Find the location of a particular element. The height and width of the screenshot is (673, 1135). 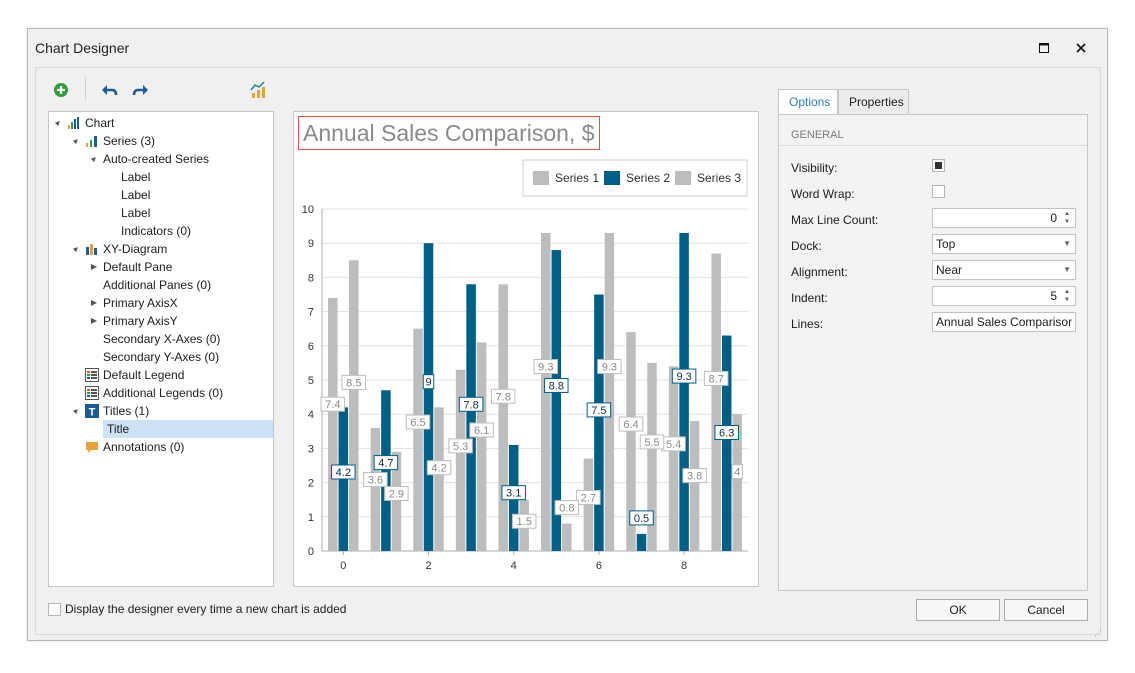

close-button is located at coordinates (1081, 48).